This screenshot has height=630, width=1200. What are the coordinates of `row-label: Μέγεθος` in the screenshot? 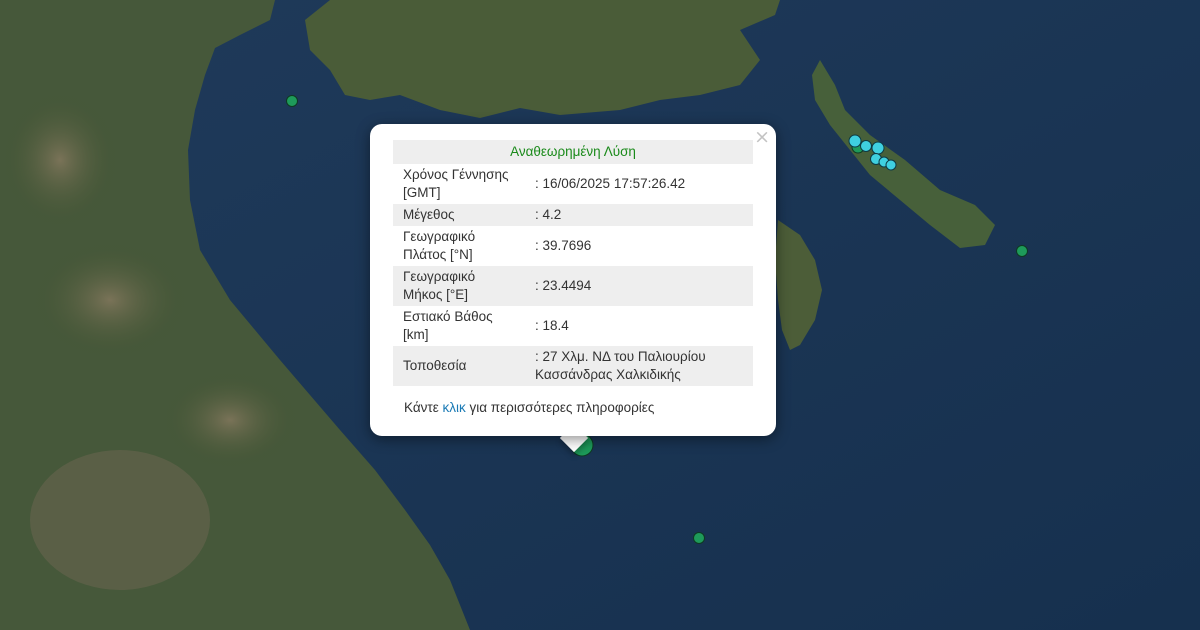 It's located at (459, 215).